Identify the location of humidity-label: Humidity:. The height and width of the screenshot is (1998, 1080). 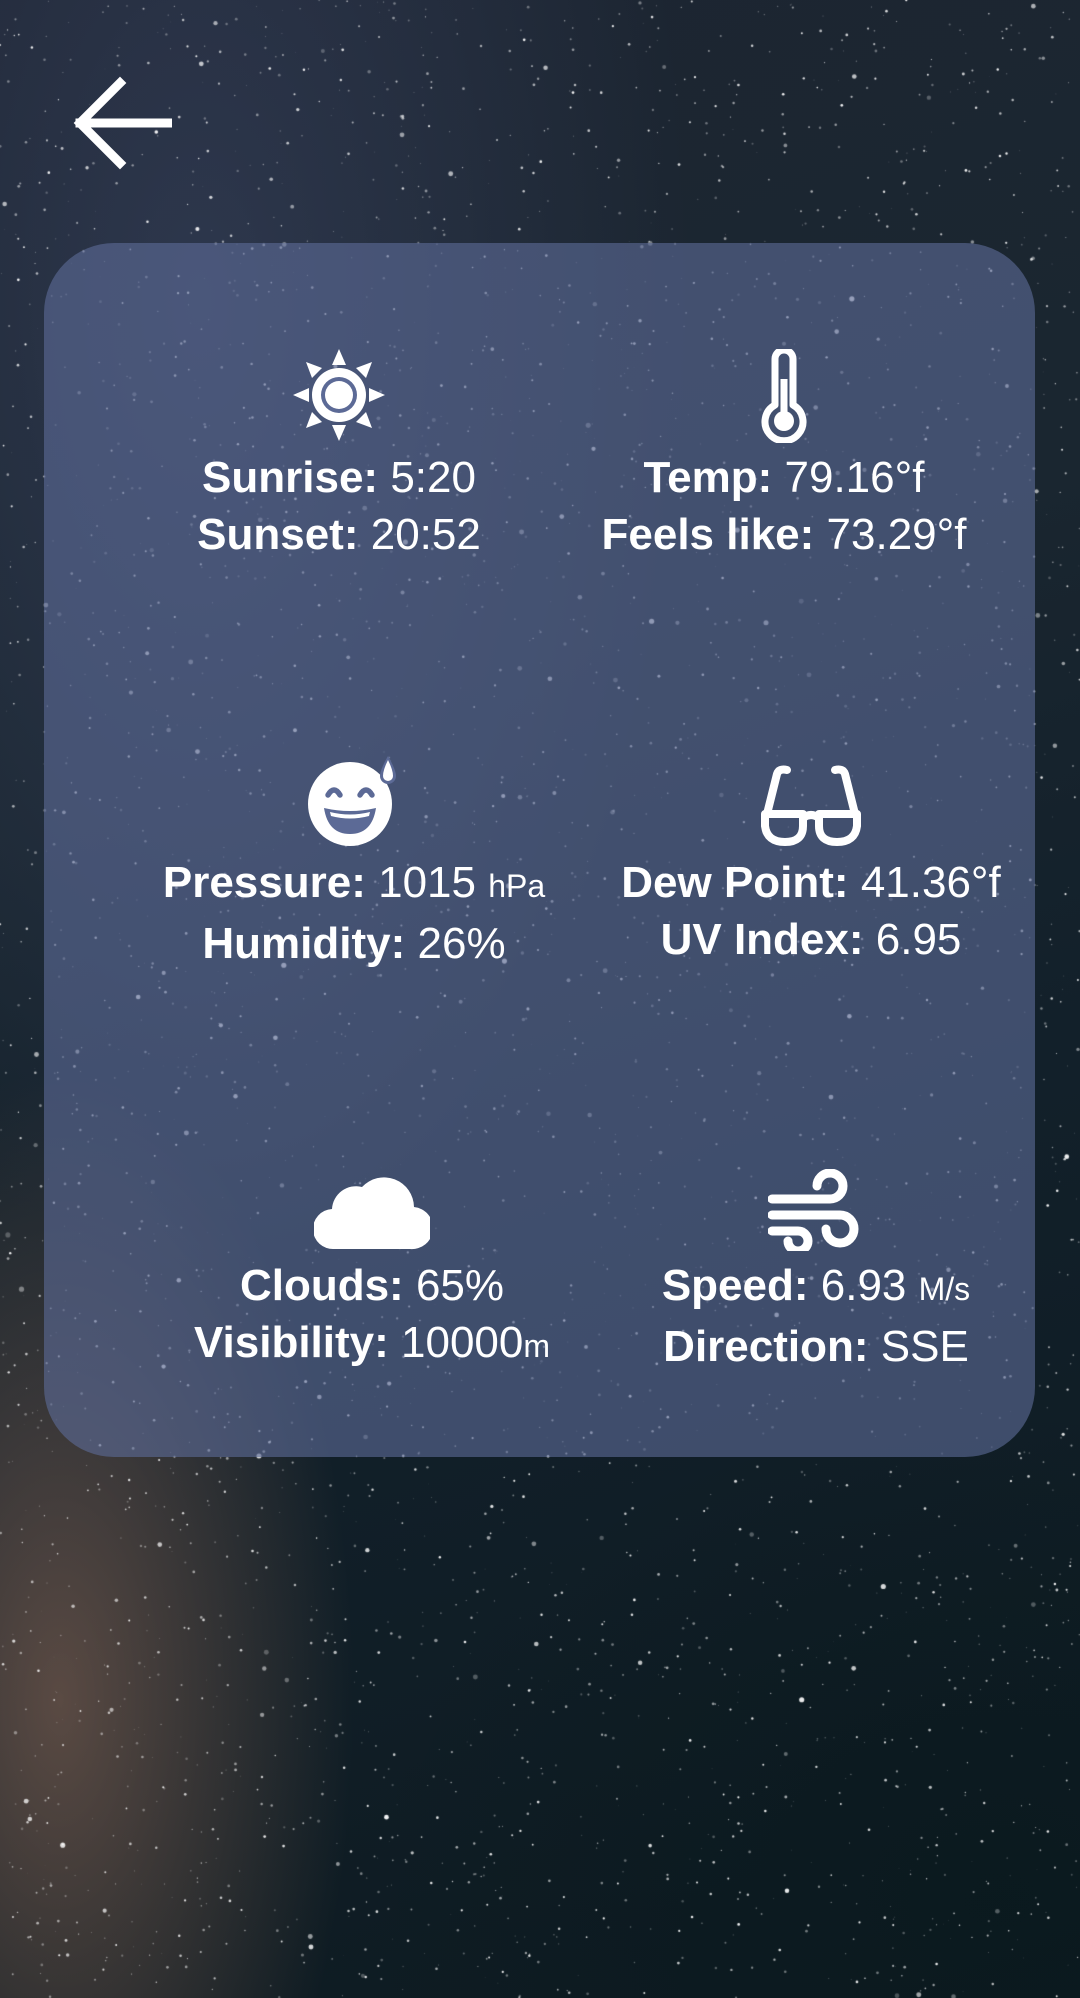
(304, 943).